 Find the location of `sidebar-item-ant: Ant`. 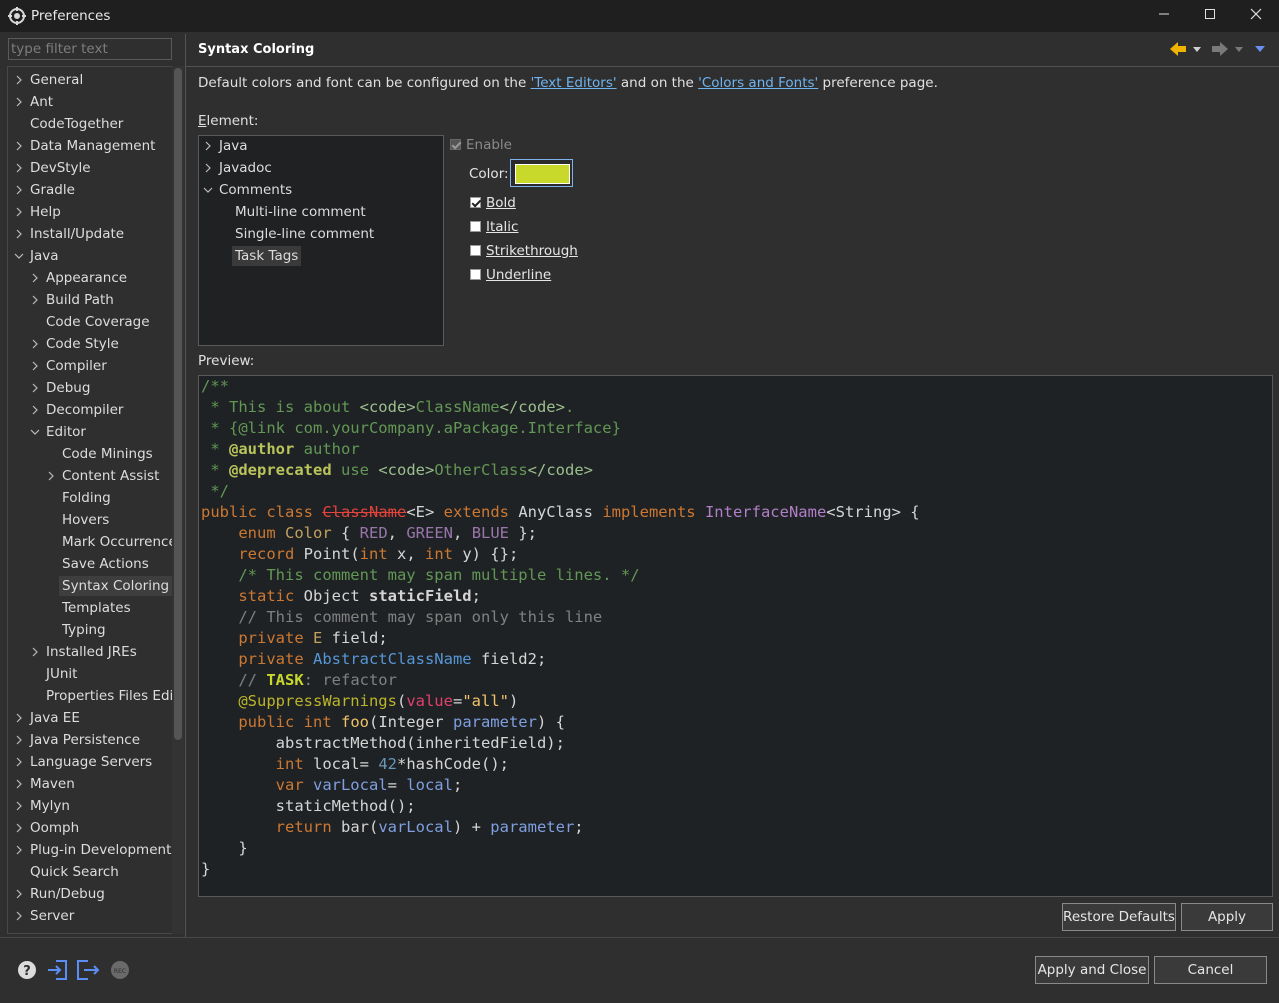

sidebar-item-ant: Ant is located at coordinates (33, 102).